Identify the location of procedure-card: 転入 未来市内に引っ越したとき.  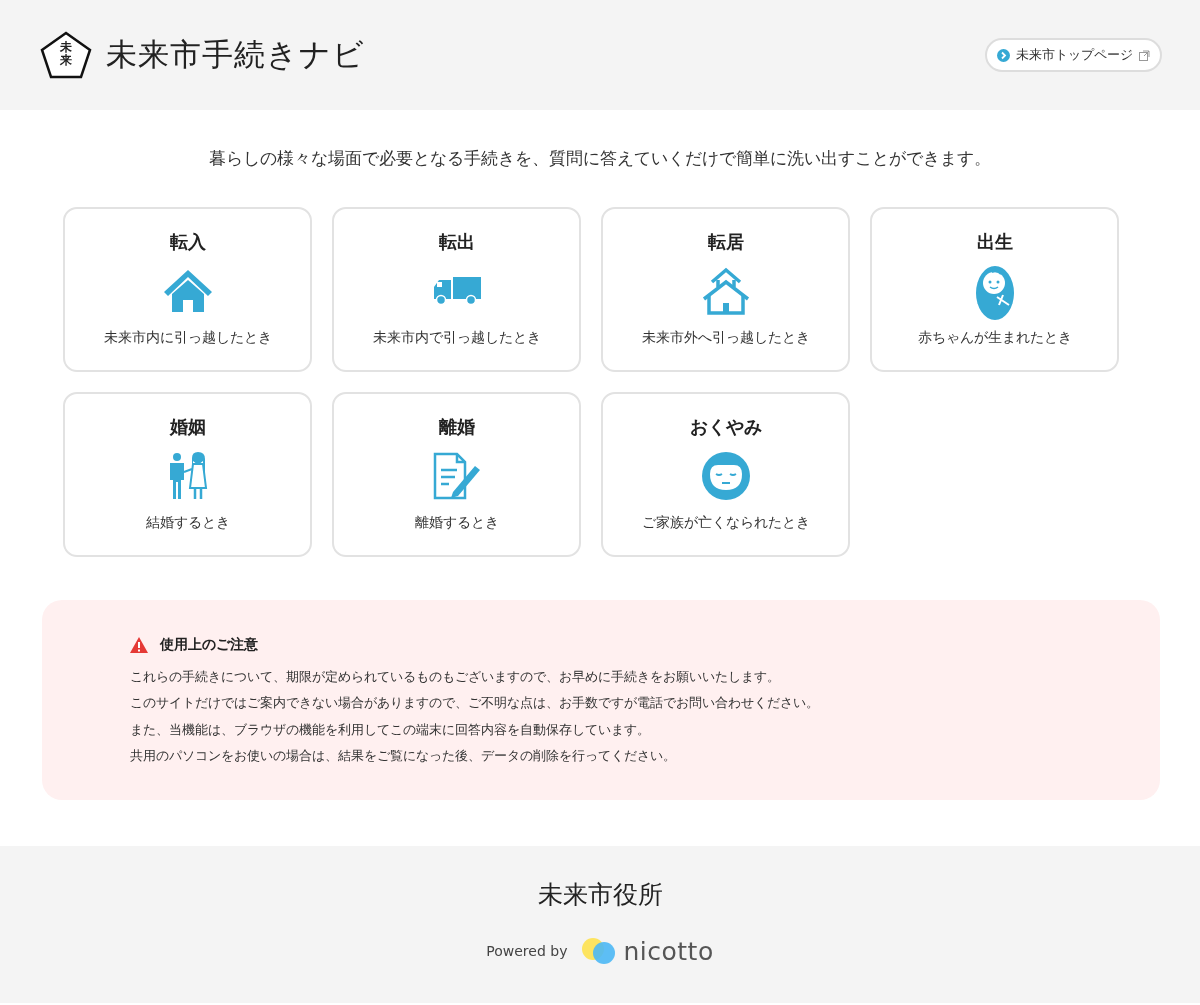
(187, 289).